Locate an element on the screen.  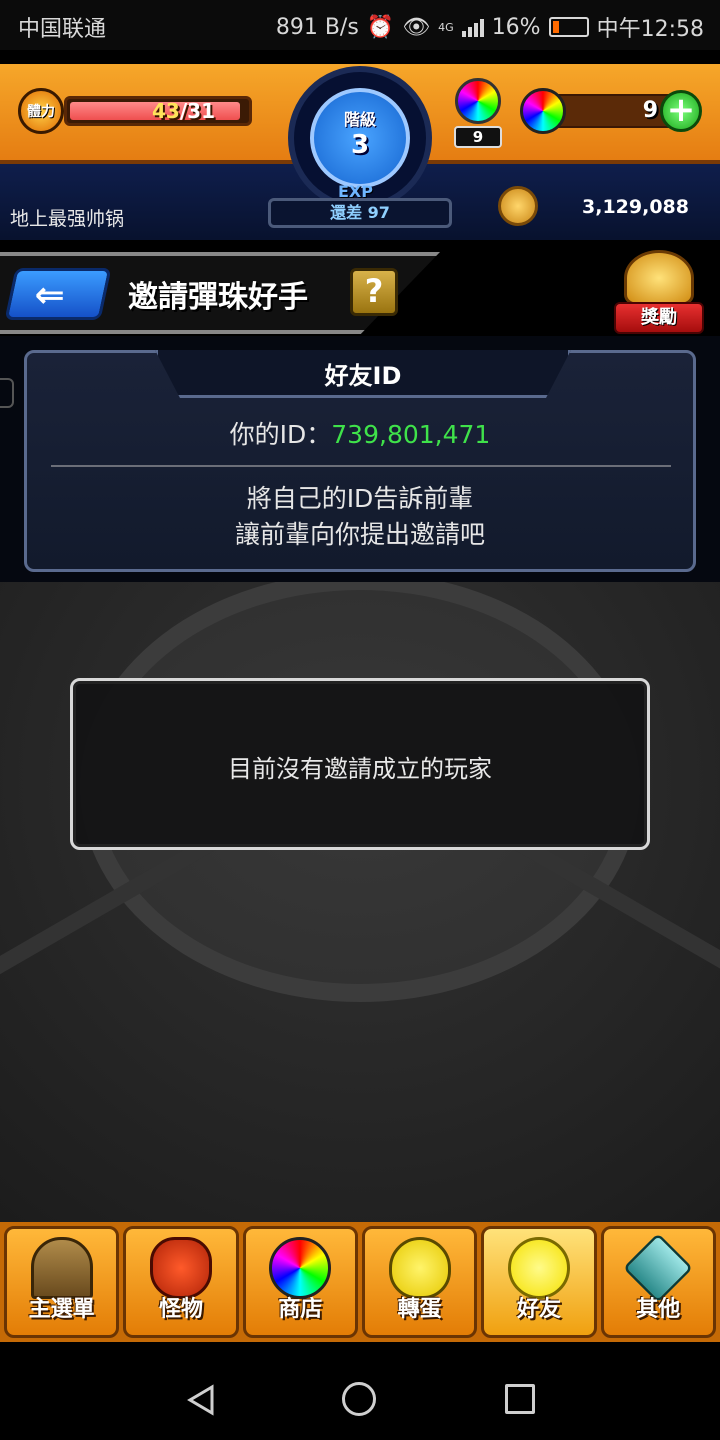
orb-storage-count: 9 is located at coordinates (478, 137).